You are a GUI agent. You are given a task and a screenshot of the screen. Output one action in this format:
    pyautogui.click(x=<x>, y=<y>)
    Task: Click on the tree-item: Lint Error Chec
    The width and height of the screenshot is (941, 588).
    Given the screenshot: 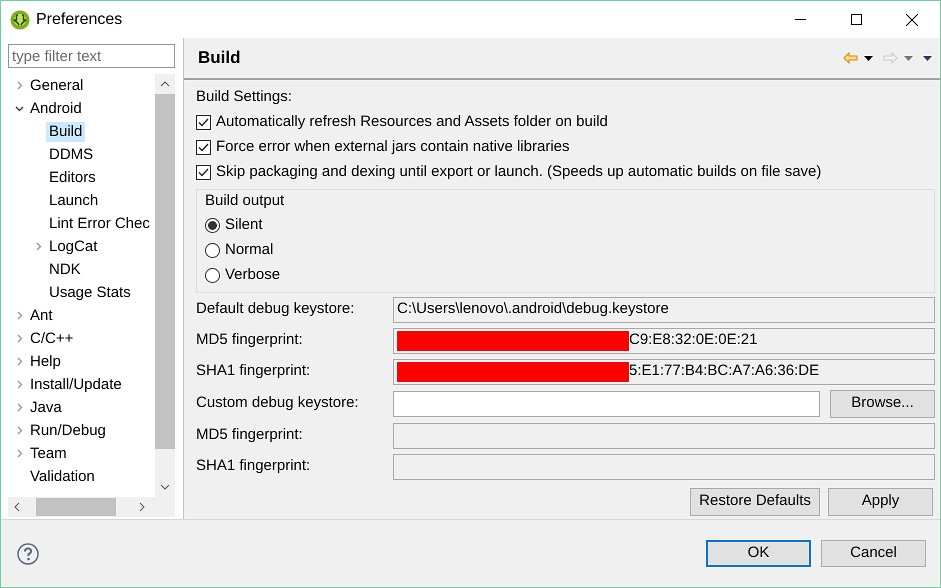 What is the action you would take?
    pyautogui.click(x=99, y=224)
    